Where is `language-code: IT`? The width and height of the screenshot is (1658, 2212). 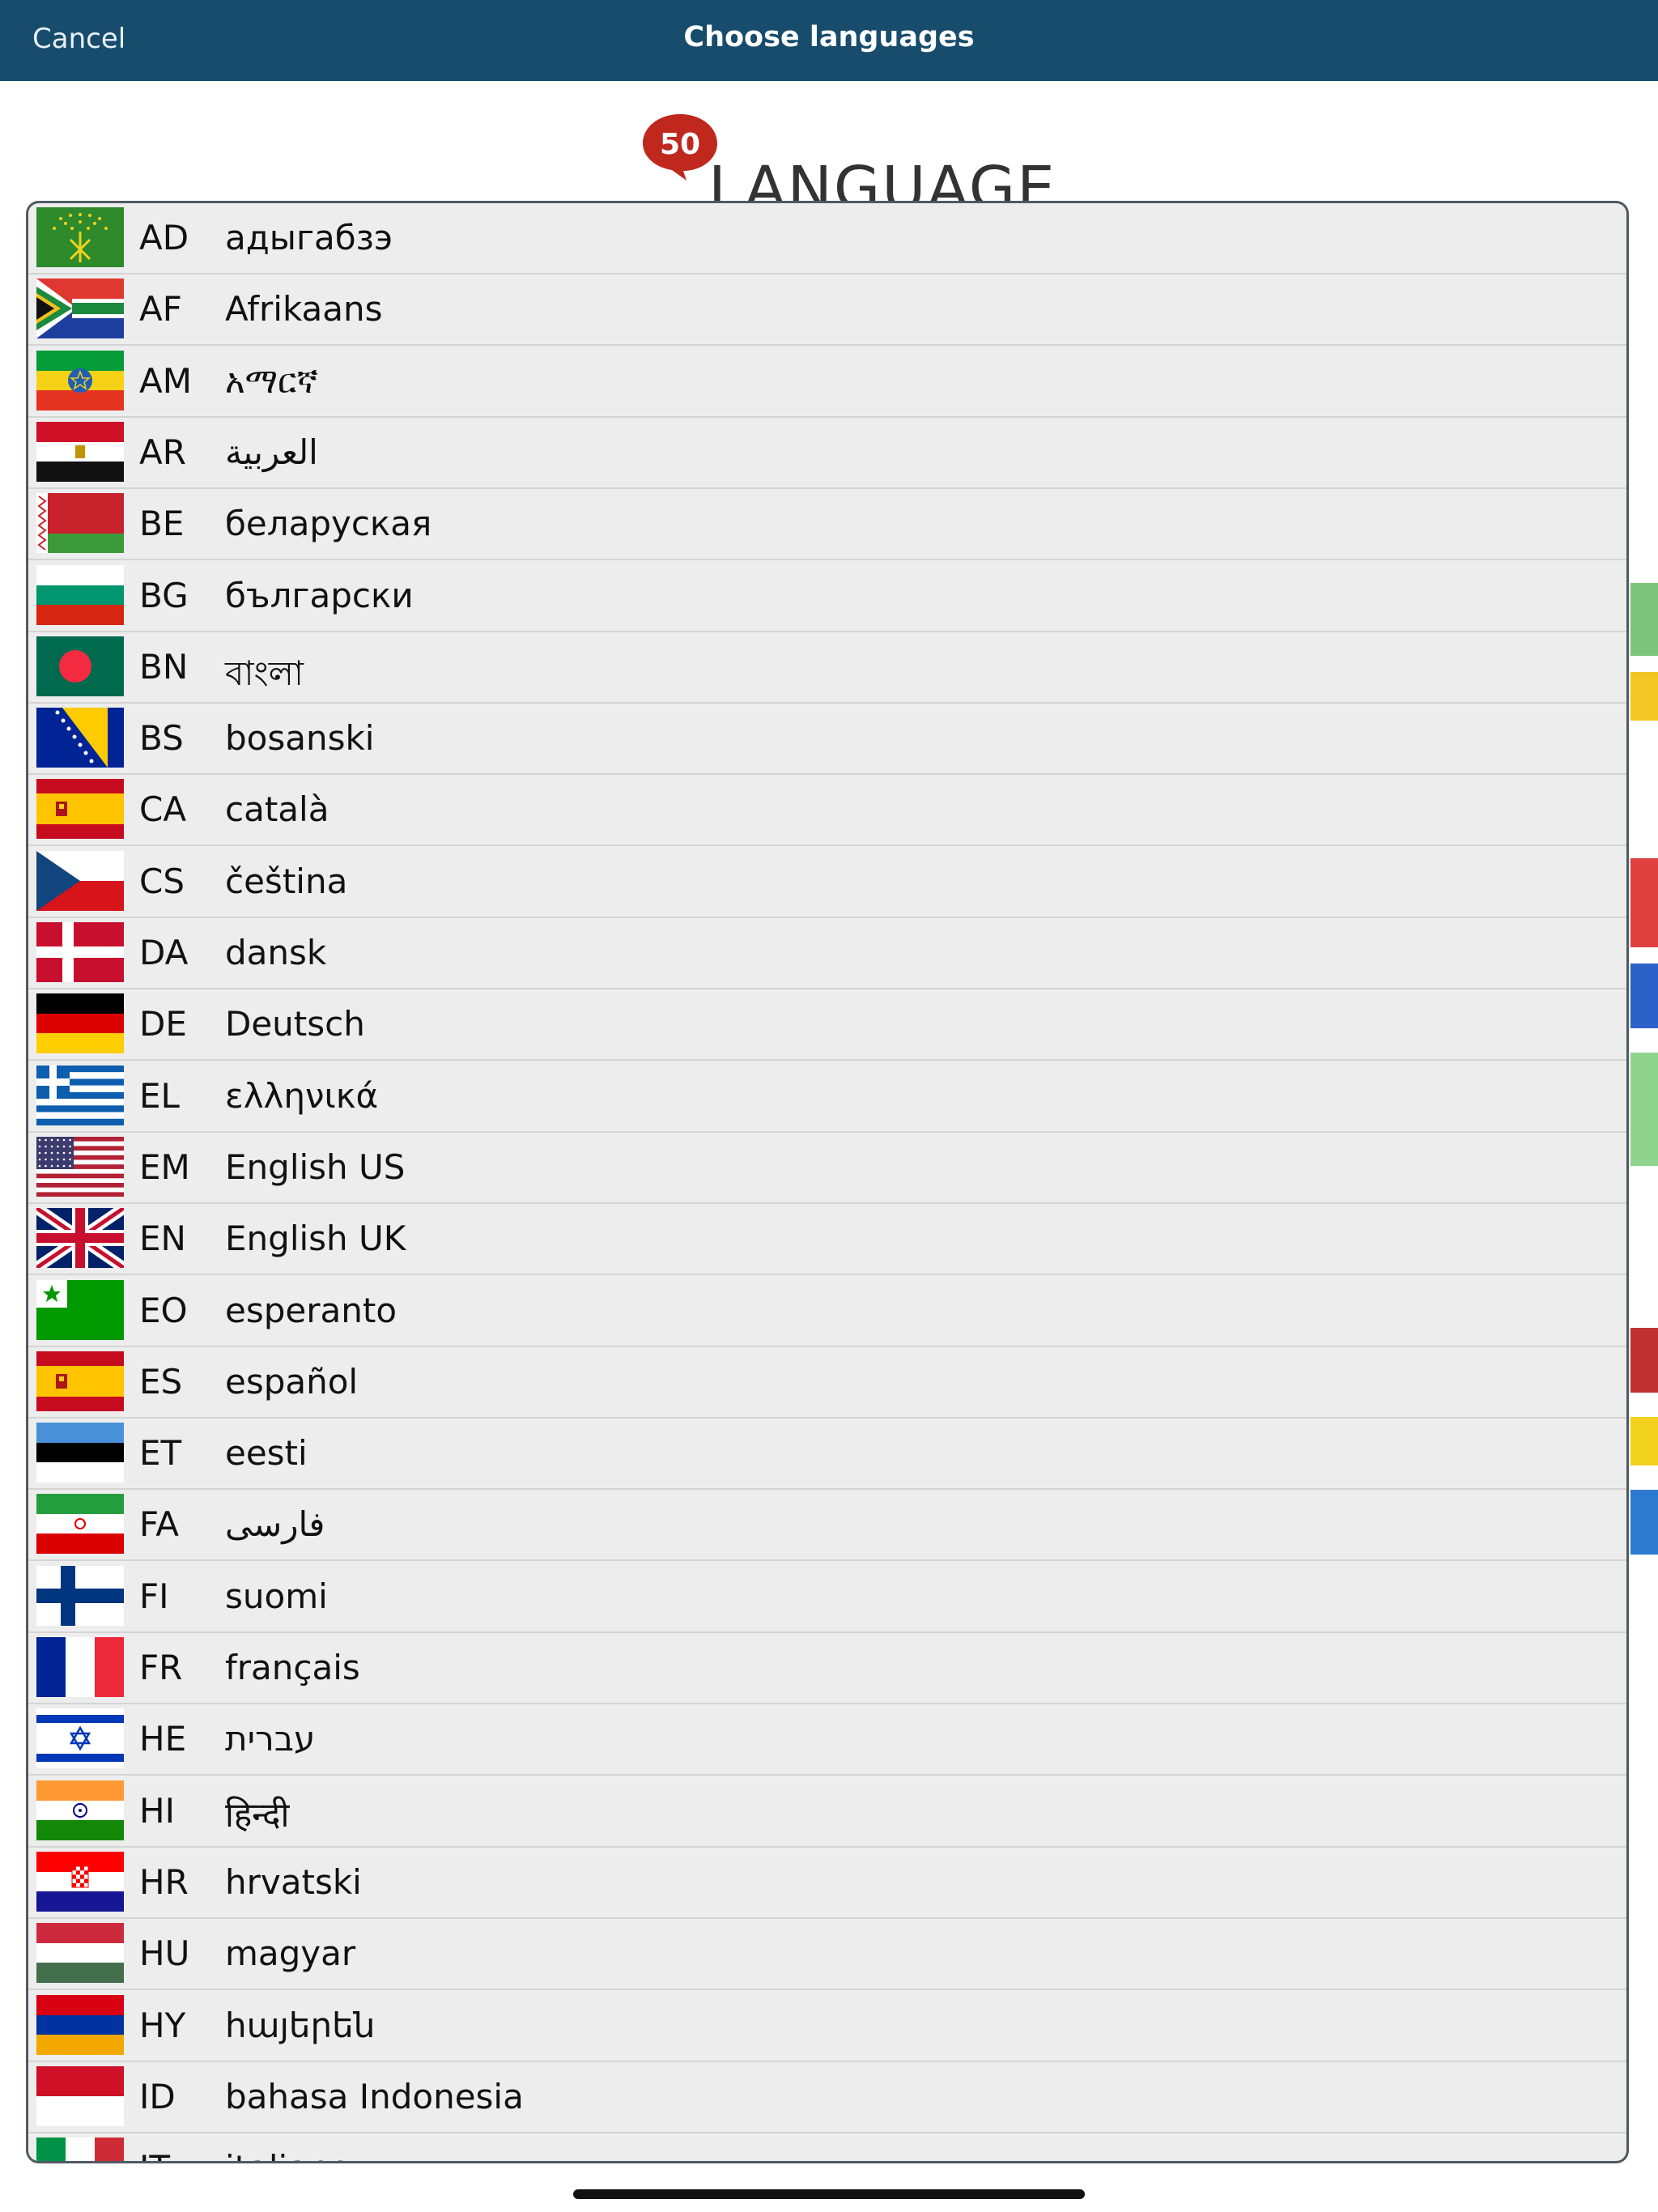 language-code: IT is located at coordinates (154, 2154).